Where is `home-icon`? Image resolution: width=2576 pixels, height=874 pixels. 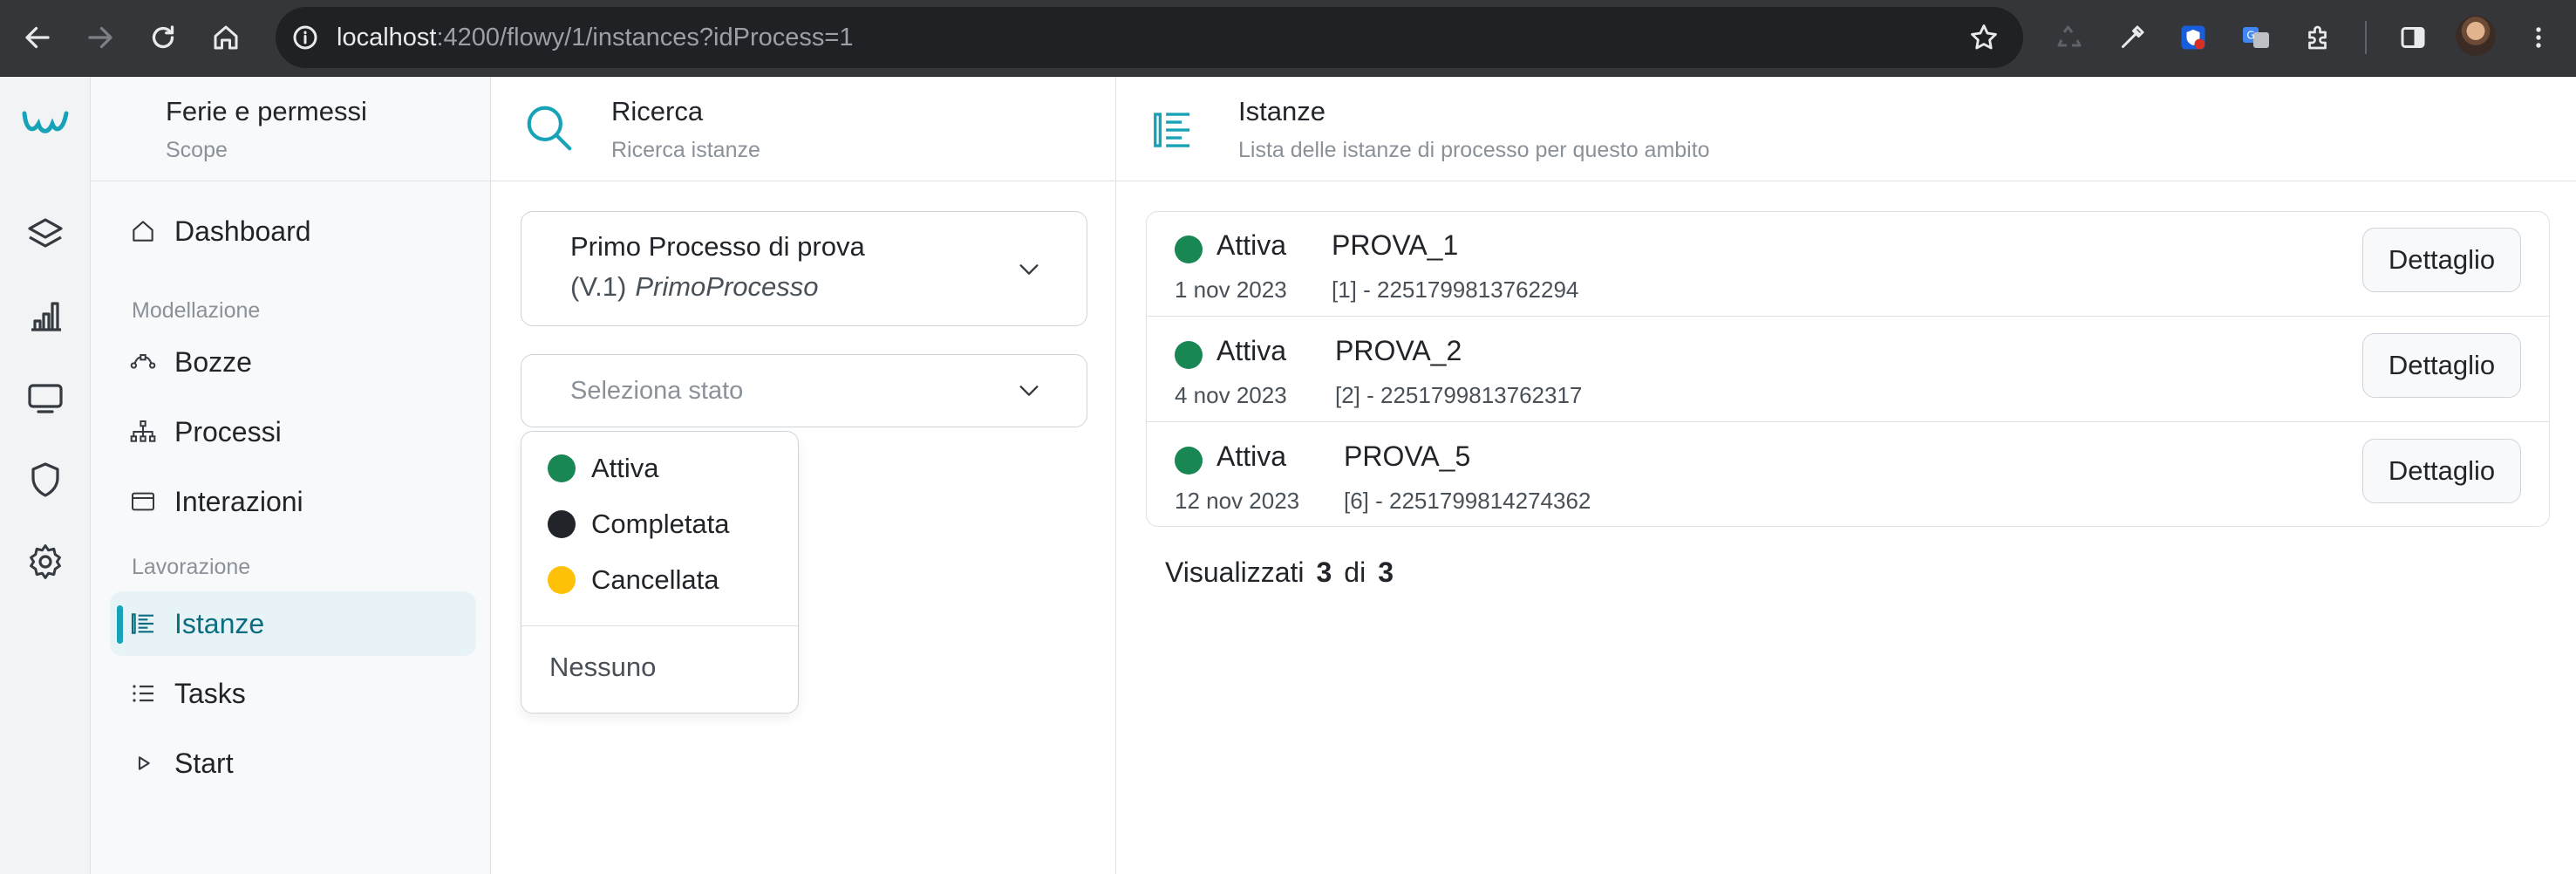 home-icon is located at coordinates (226, 37).